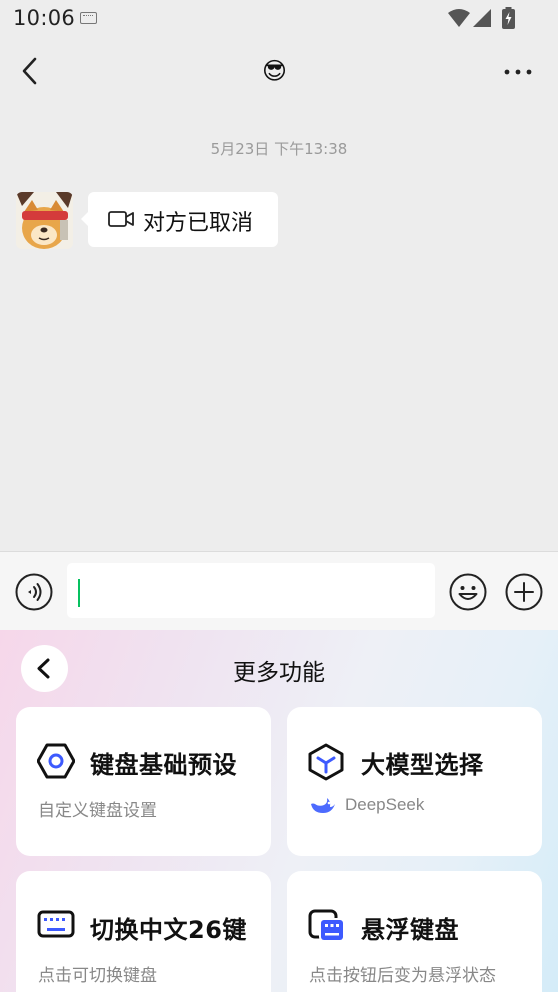 The image size is (558, 992). What do you see at coordinates (56, 924) in the screenshot?
I see `keyboard-icon` at bounding box center [56, 924].